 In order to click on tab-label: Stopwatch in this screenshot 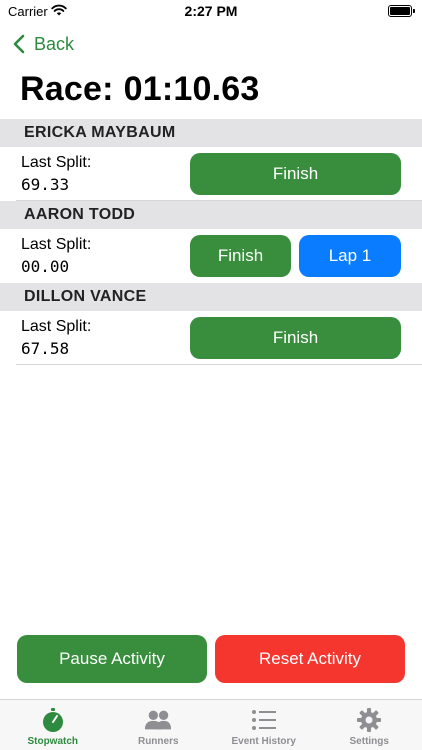, I will do `click(53, 741)`.